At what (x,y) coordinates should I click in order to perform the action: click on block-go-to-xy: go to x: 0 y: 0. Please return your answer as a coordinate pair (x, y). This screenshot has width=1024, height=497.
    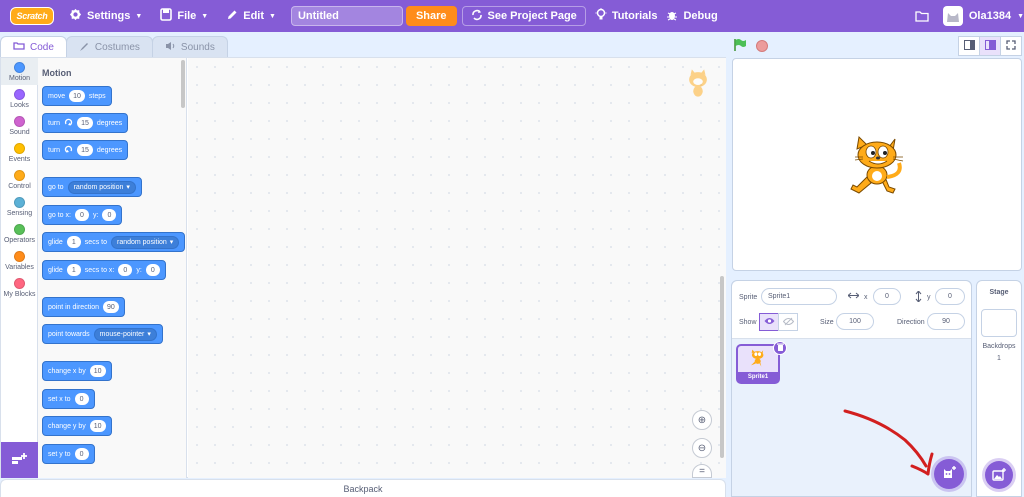
    Looking at the image, I should click on (82, 215).